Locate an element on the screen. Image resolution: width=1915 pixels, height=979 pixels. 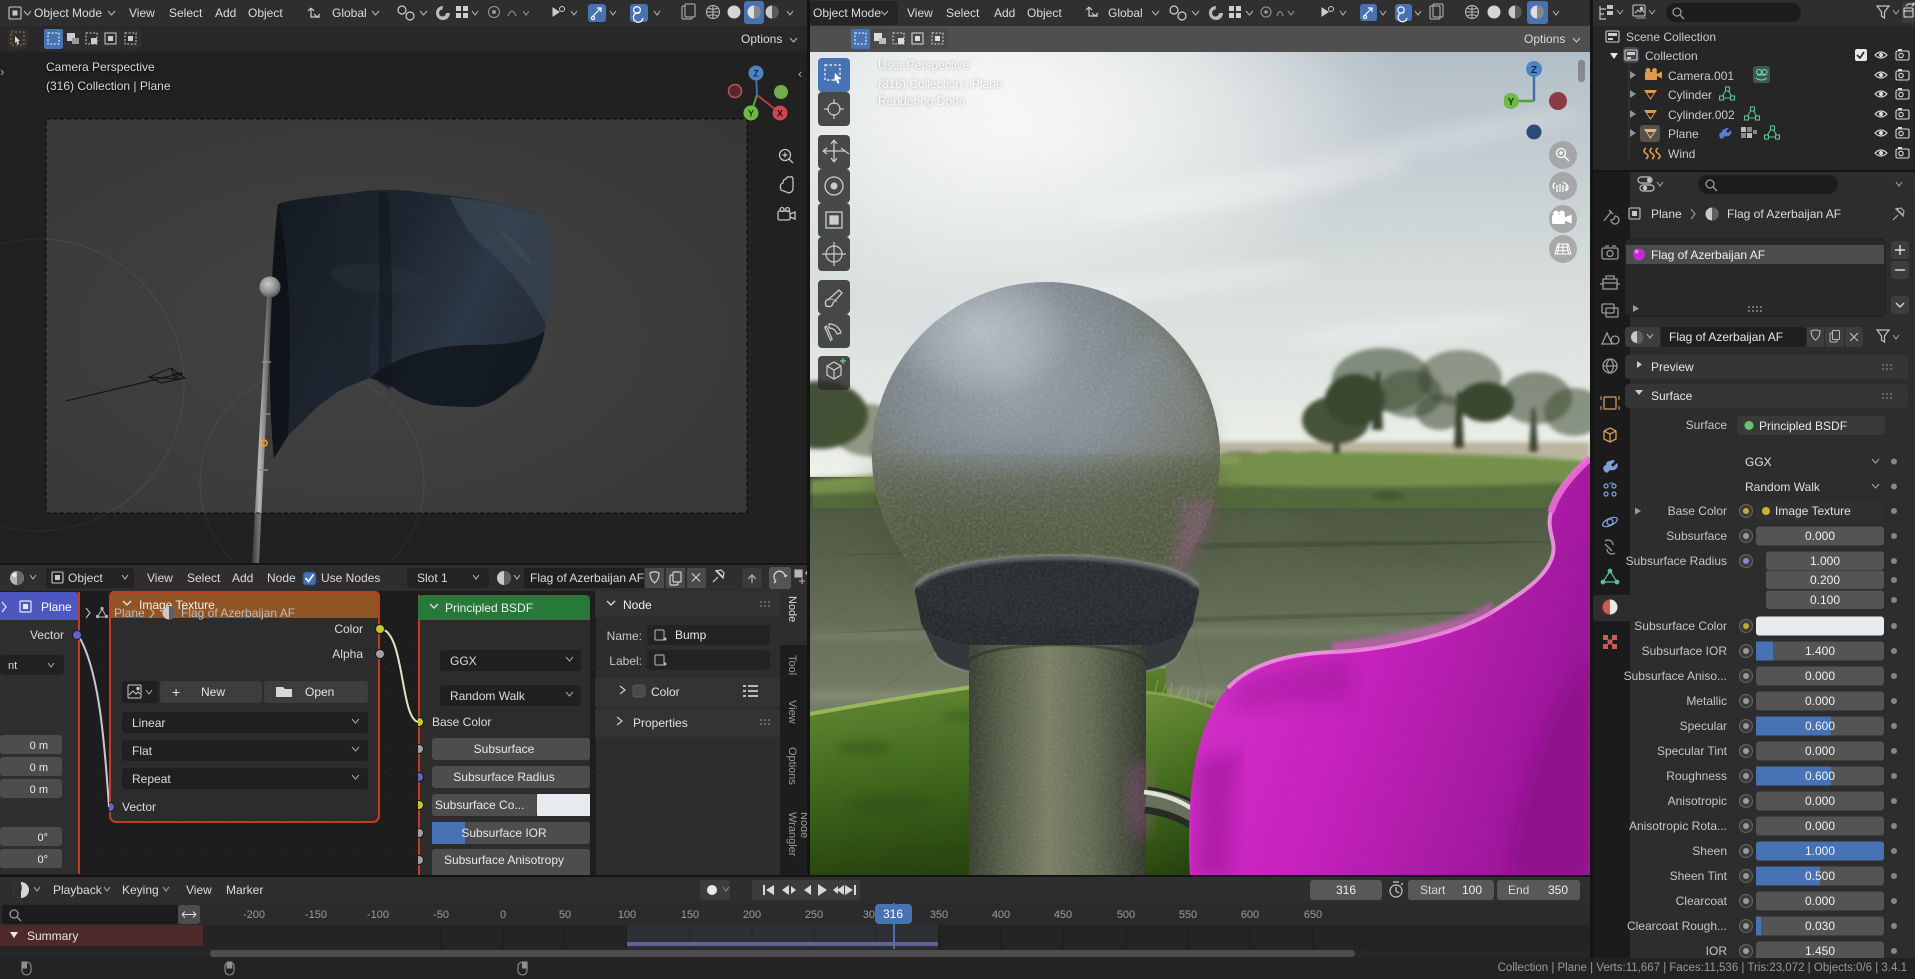
svg-text: Collection is located at coordinates (1671, 56).